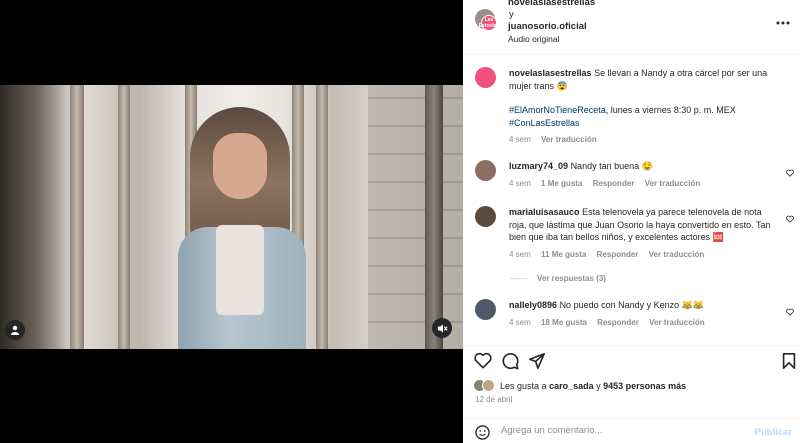  Describe the element at coordinates (520, 139) in the screenshot. I see `caption-time: 4 sem` at that location.